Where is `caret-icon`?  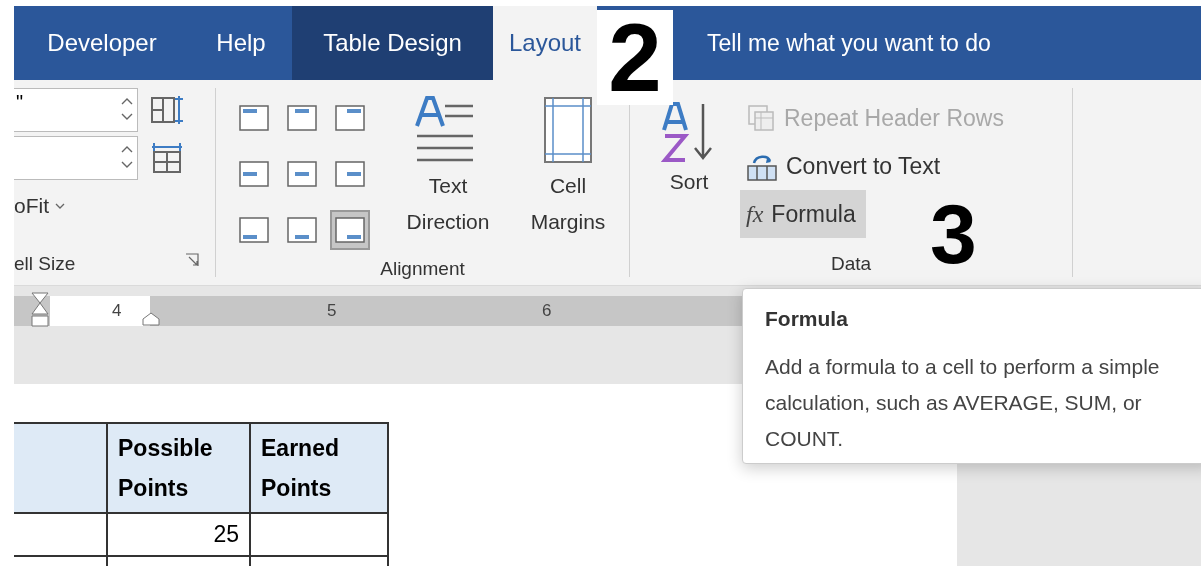 caret-icon is located at coordinates (60, 206).